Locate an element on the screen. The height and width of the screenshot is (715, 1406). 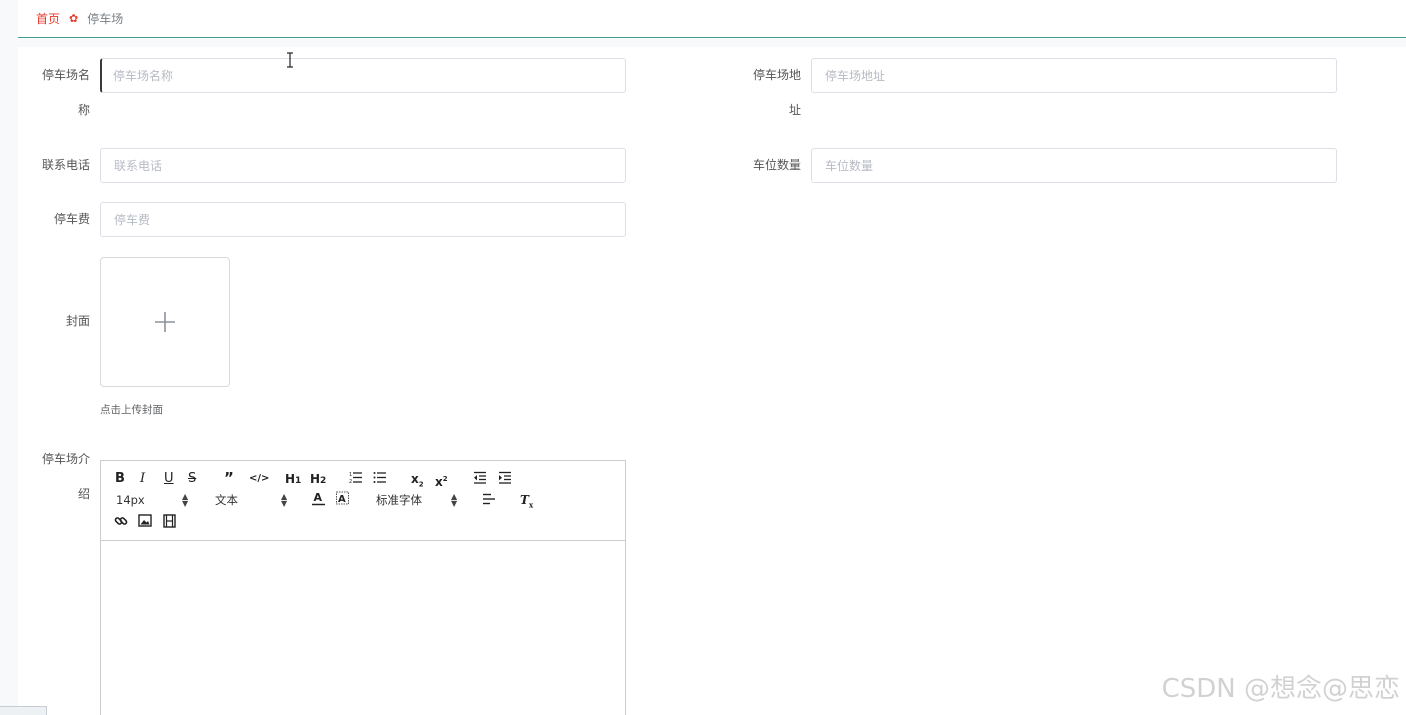
align-icon is located at coordinates (489, 499).